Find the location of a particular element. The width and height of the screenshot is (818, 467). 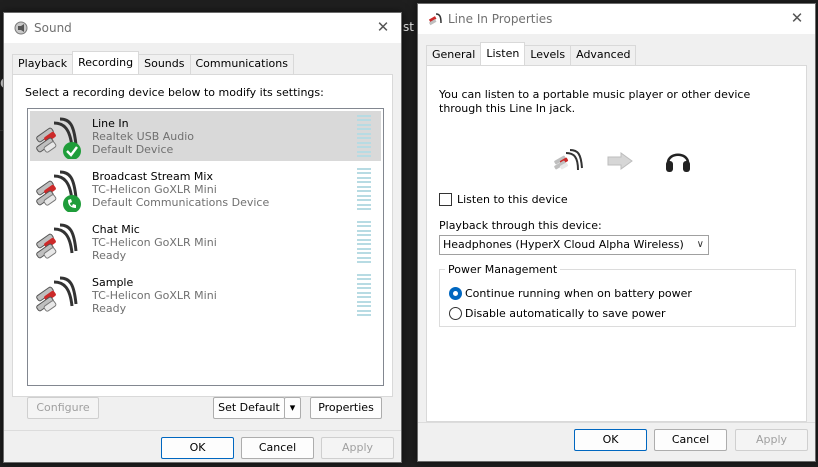

chevron-down-icon: ▾ is located at coordinates (292, 407).